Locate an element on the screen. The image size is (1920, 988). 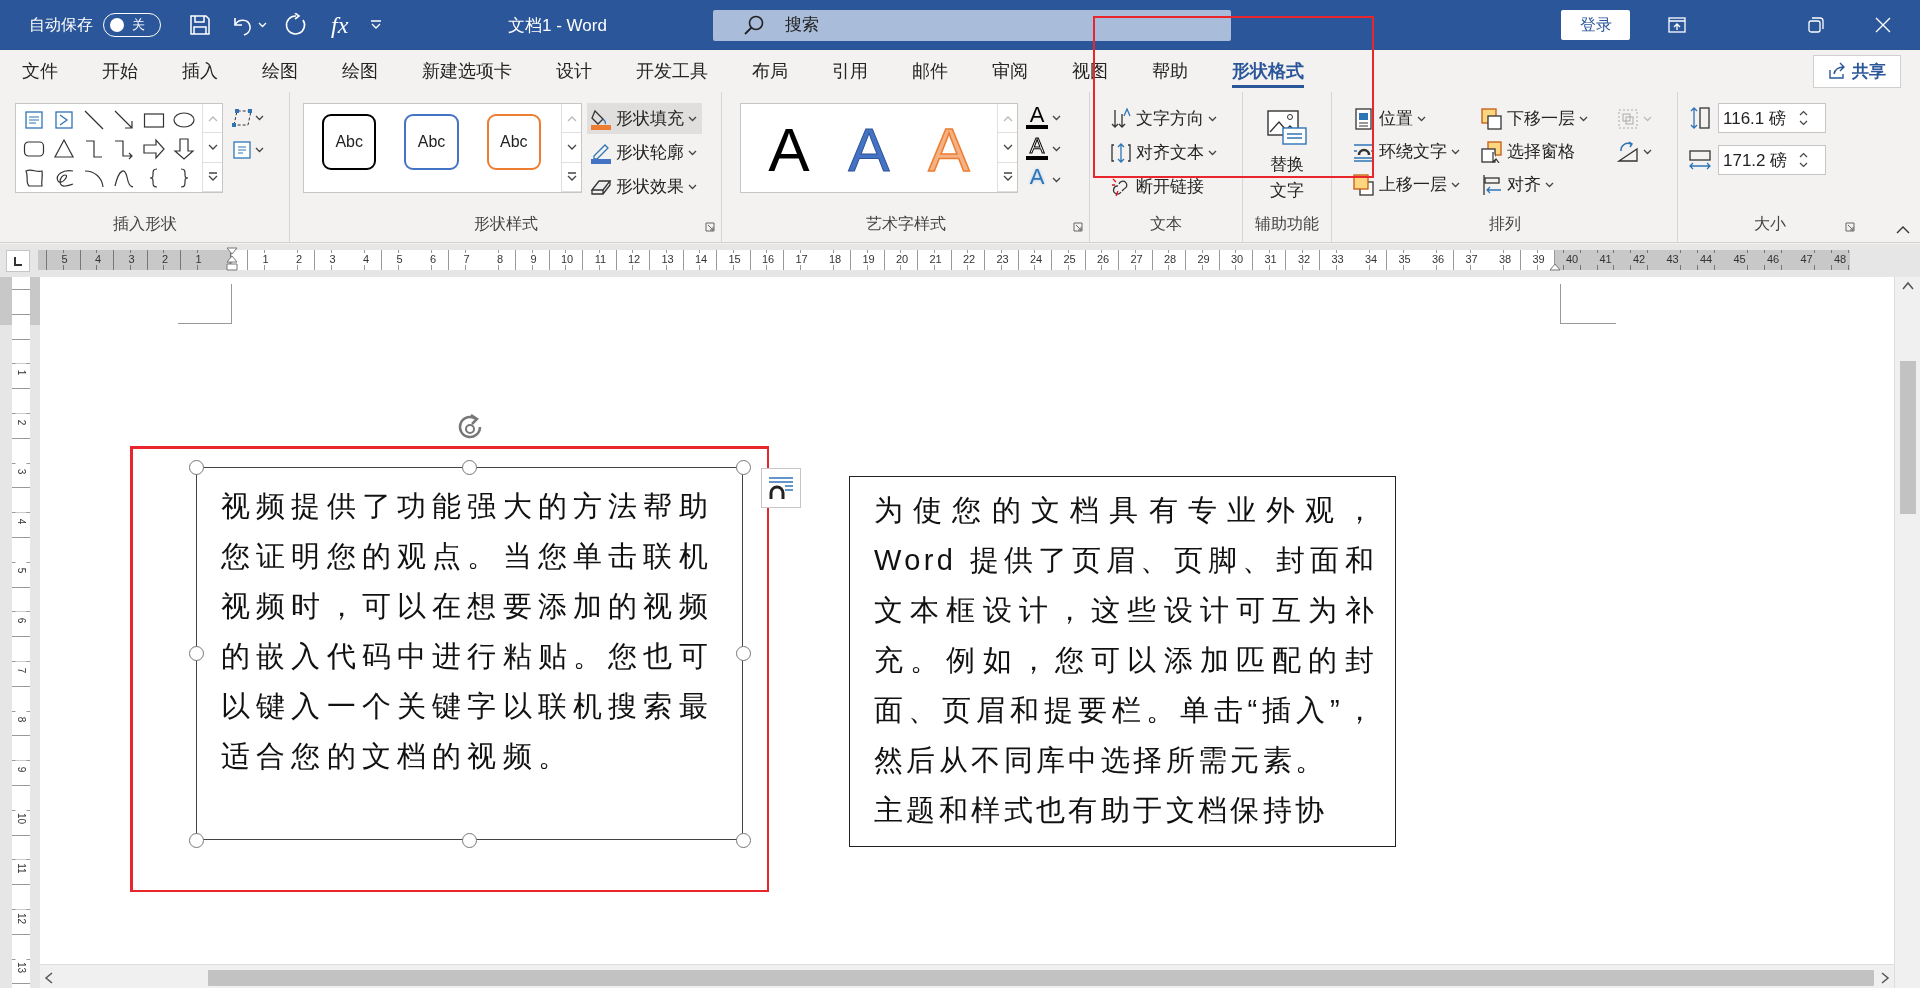
ribbon-button: 对齐 is located at coordinates (1546, 184).